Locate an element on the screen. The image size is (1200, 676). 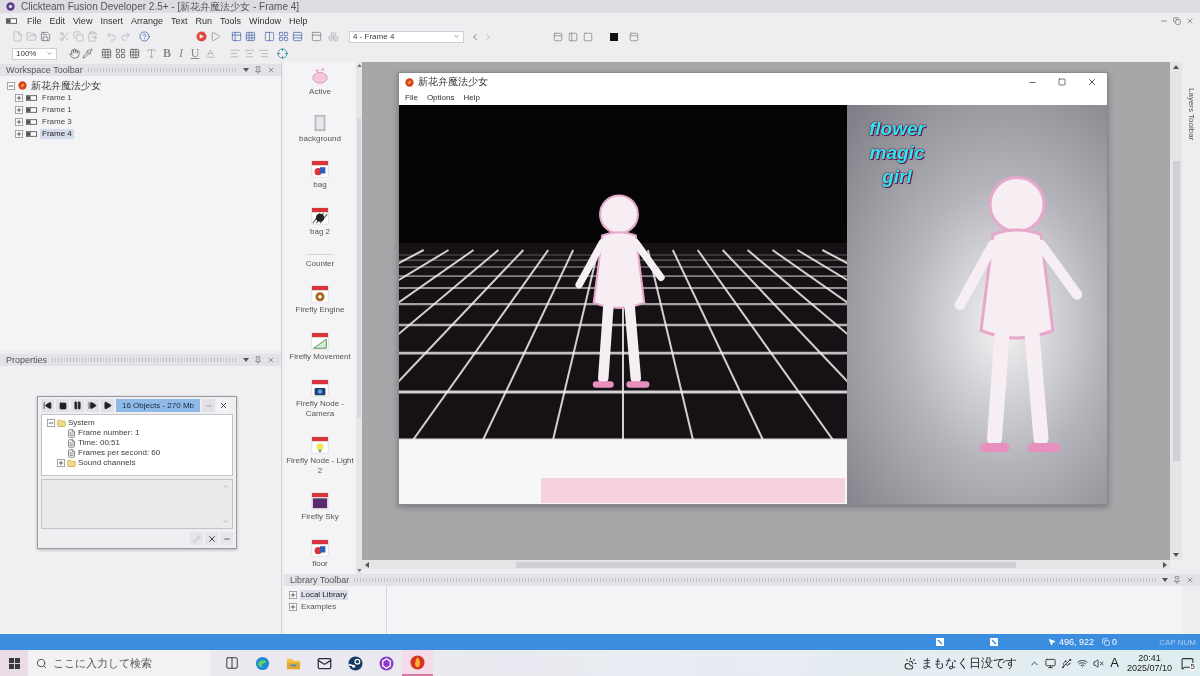
step-button is located at coordinates (92, 405).